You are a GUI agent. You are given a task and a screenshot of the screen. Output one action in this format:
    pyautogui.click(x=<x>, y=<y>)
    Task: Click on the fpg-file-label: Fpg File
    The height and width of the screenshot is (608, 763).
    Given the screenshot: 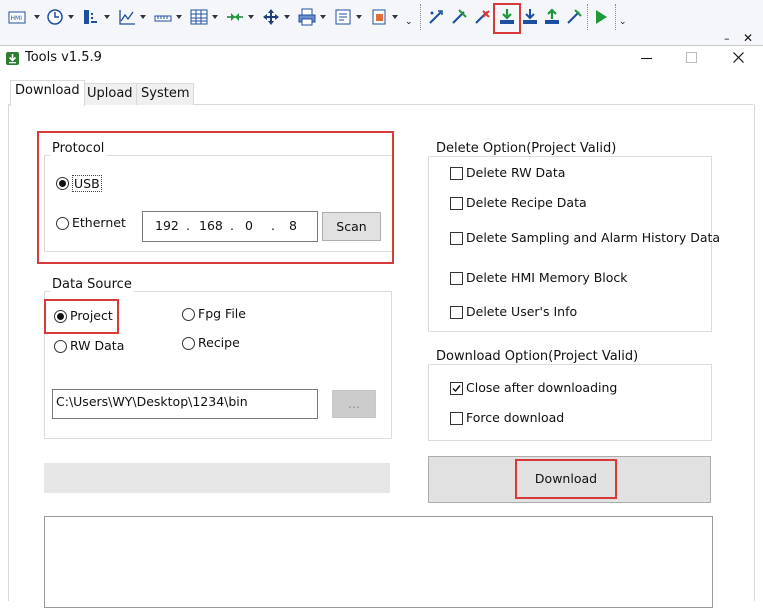 What is the action you would take?
    pyautogui.click(x=222, y=313)
    